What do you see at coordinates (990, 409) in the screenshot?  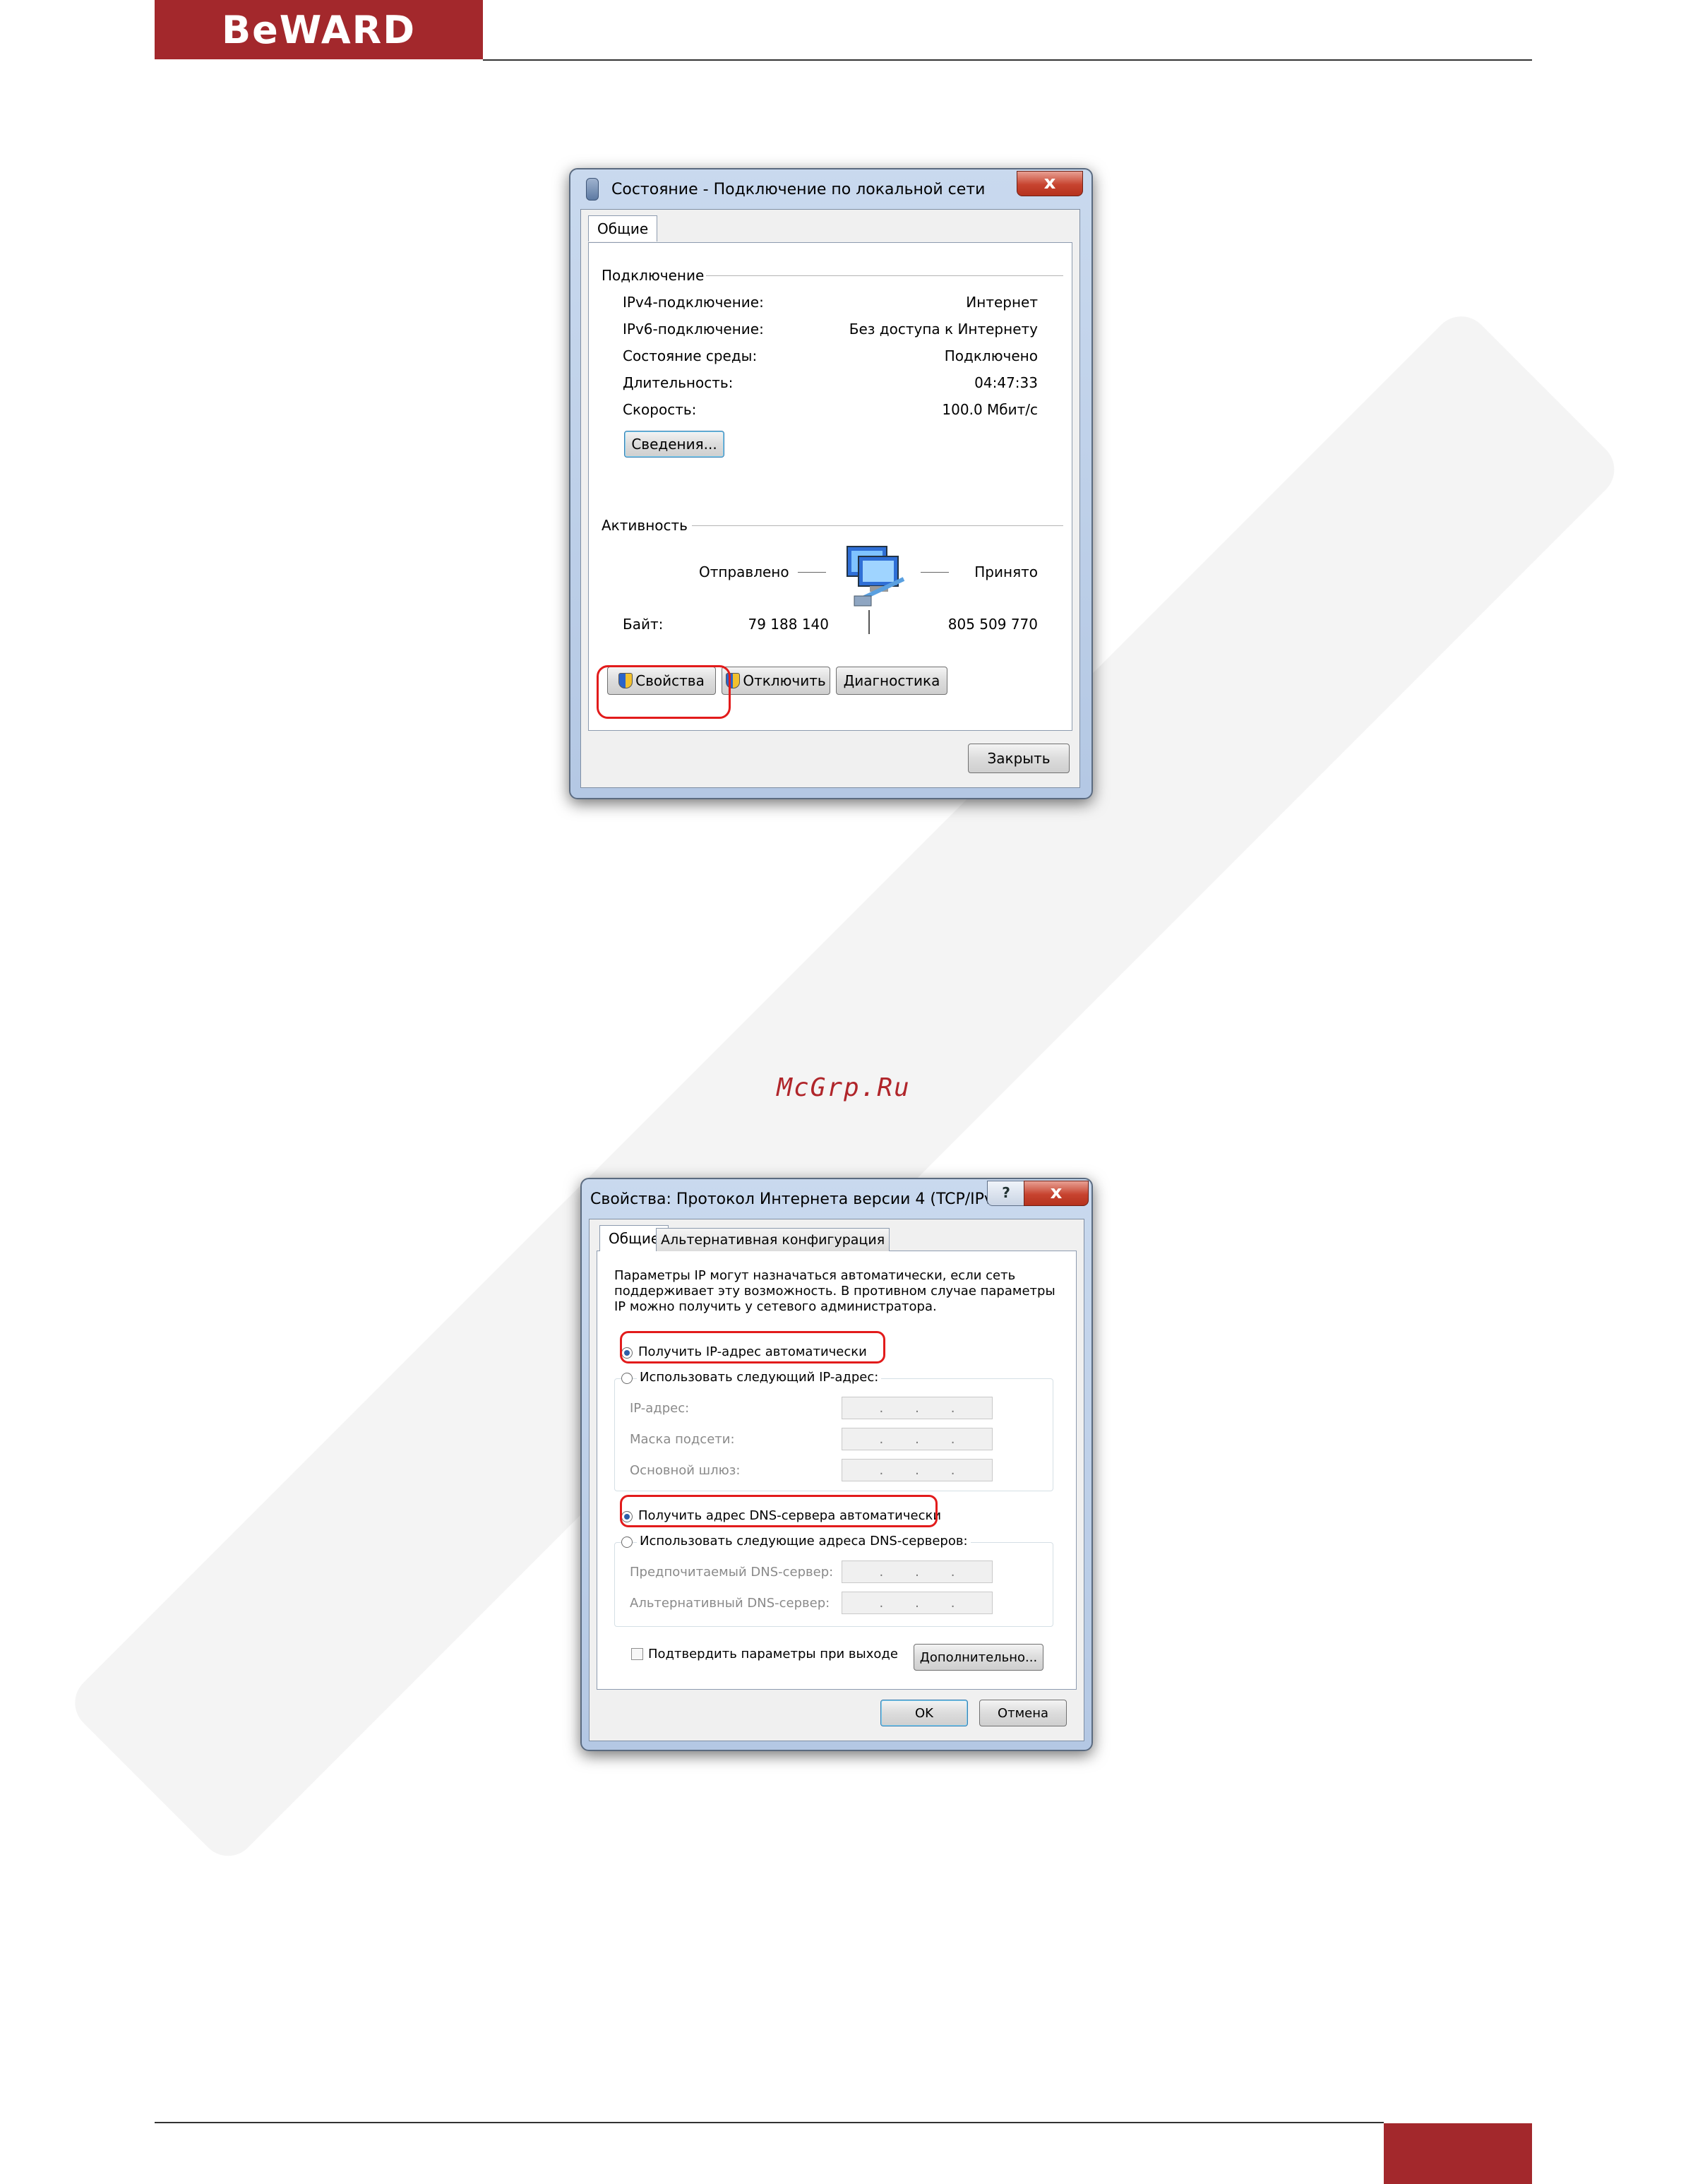 I see `row-speed-value: 100.0 Мбит/с` at bounding box center [990, 409].